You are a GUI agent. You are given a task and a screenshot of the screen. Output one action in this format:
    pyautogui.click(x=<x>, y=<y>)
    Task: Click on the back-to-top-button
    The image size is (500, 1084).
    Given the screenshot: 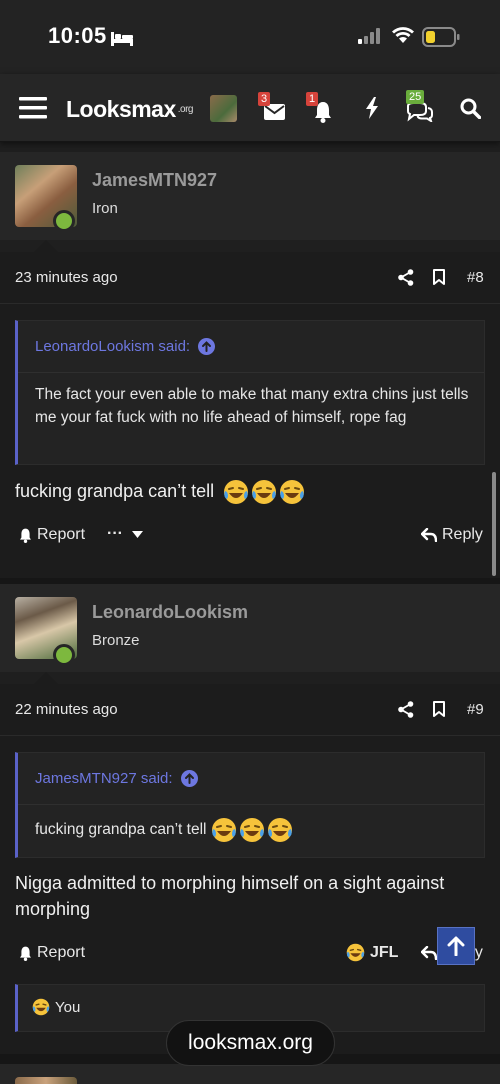 What is the action you would take?
    pyautogui.click(x=456, y=946)
    